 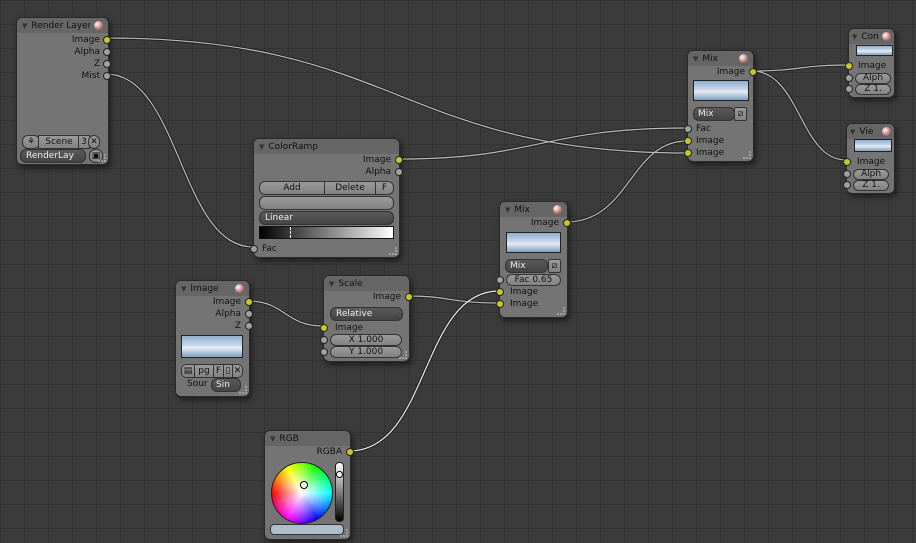 I want to click on mix-node-top: ▼ Mix Image Mix ⧄ Fac Image Image, so click(x=720, y=106).